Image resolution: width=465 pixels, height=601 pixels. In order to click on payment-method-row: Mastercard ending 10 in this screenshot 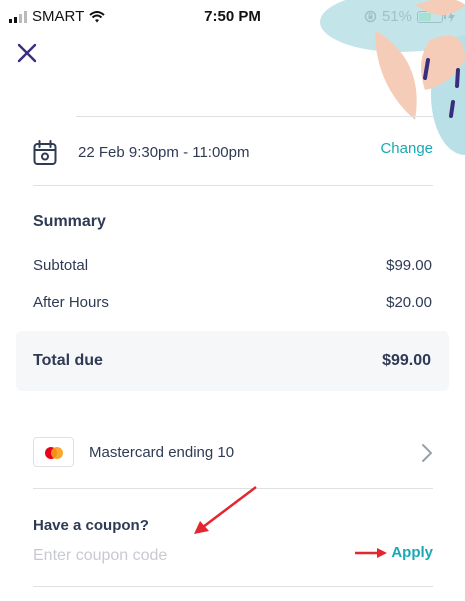, I will do `click(233, 453)`.